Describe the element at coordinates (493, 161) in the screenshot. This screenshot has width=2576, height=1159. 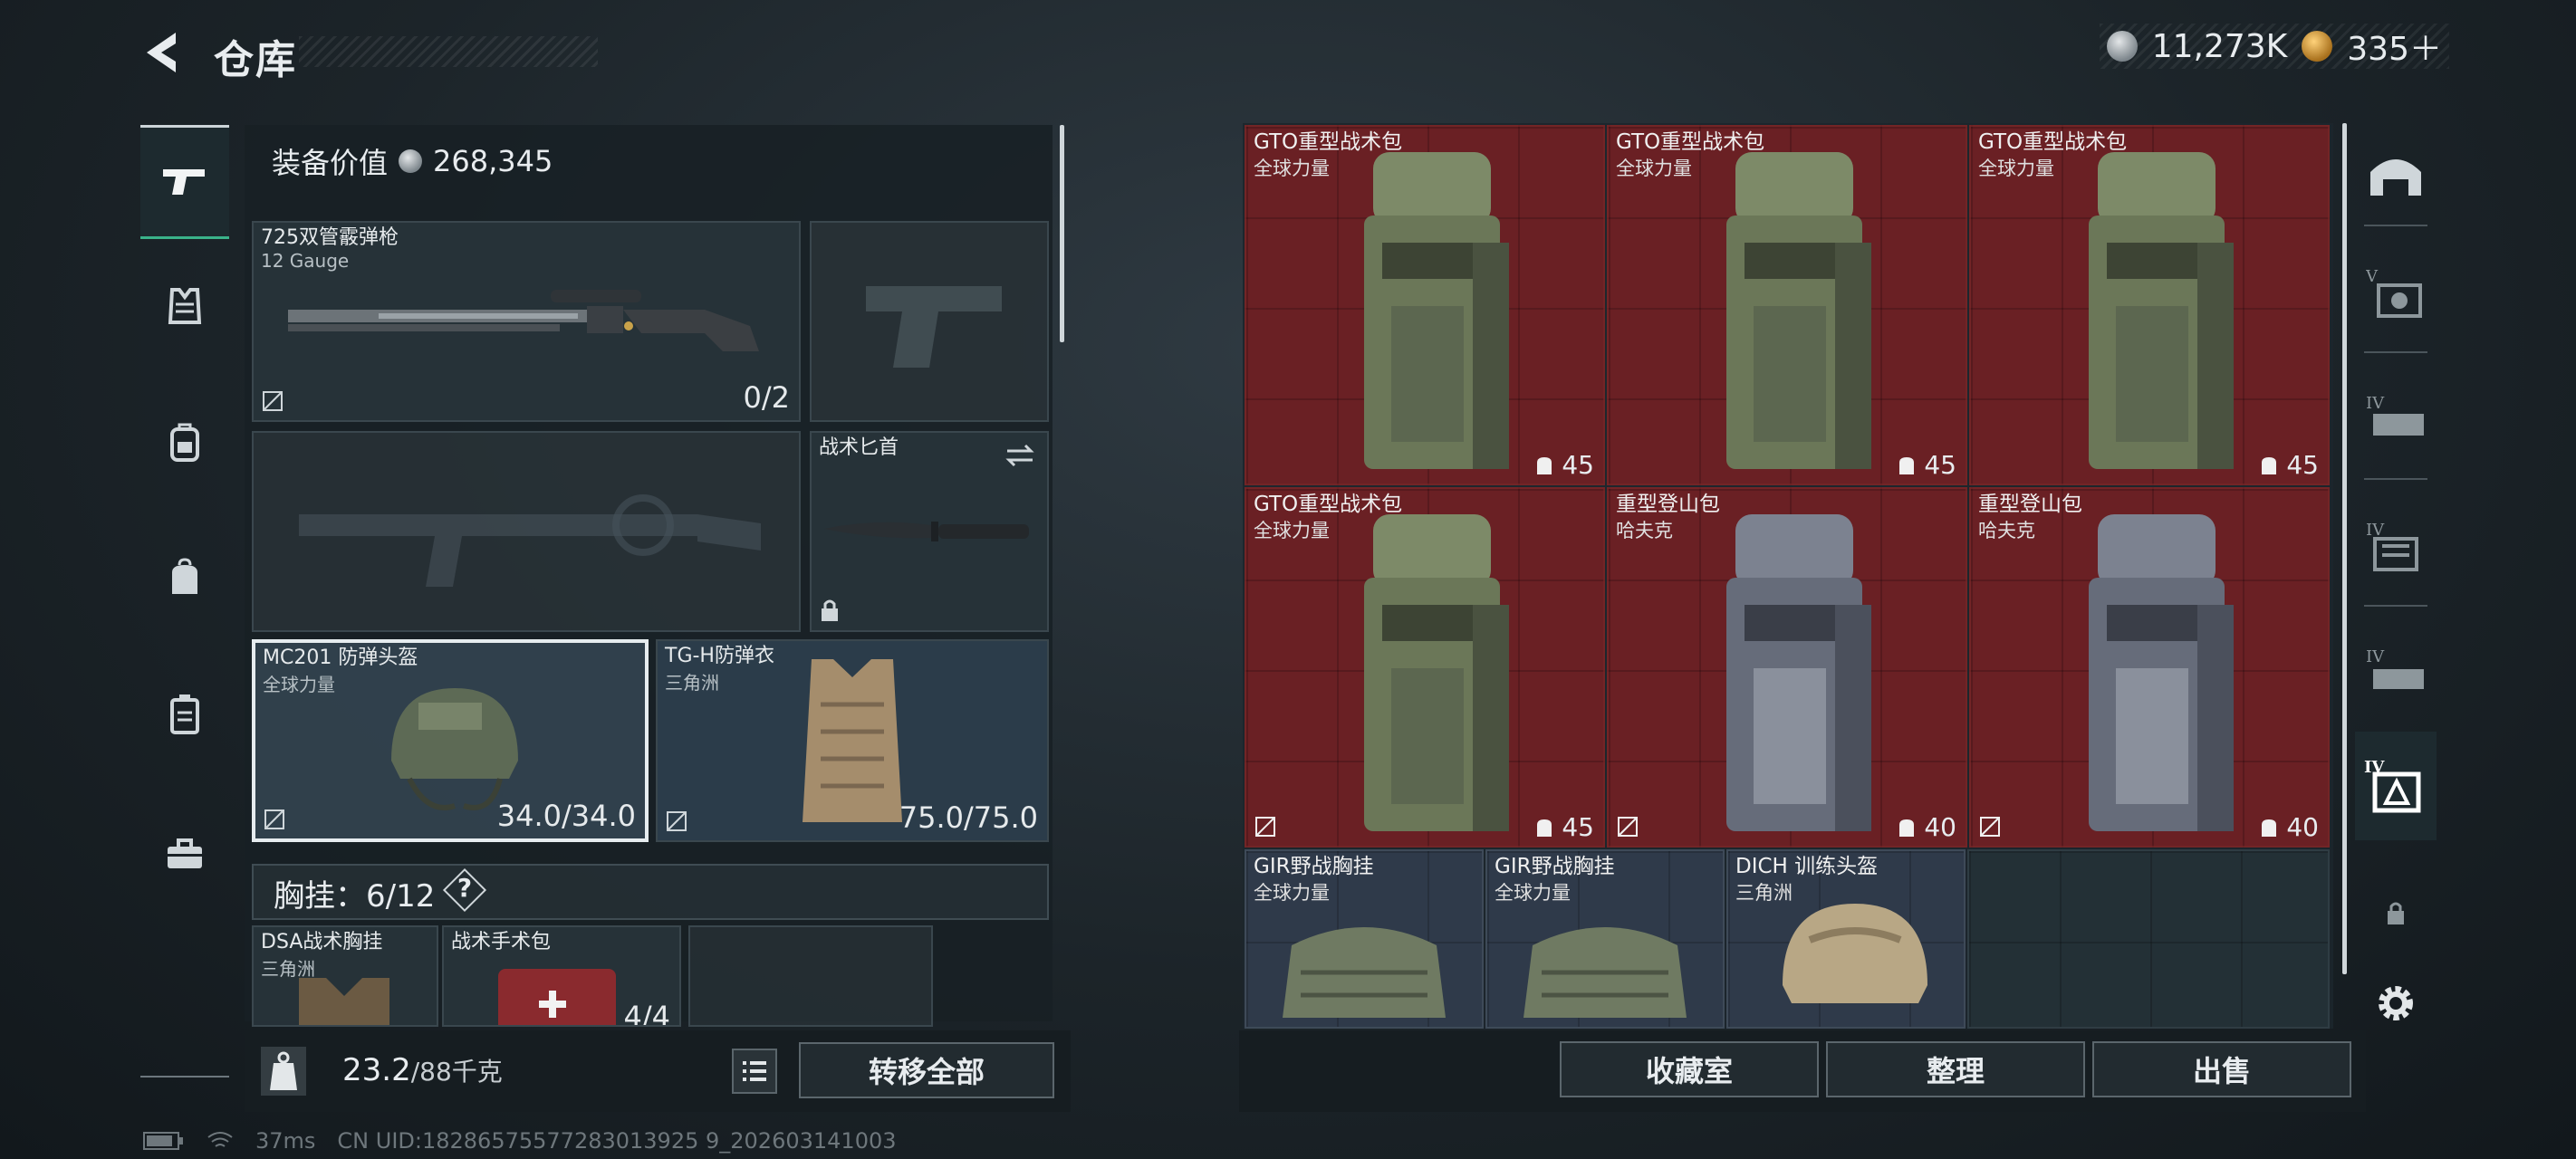
I see `equip-value-amount: 268,345` at that location.